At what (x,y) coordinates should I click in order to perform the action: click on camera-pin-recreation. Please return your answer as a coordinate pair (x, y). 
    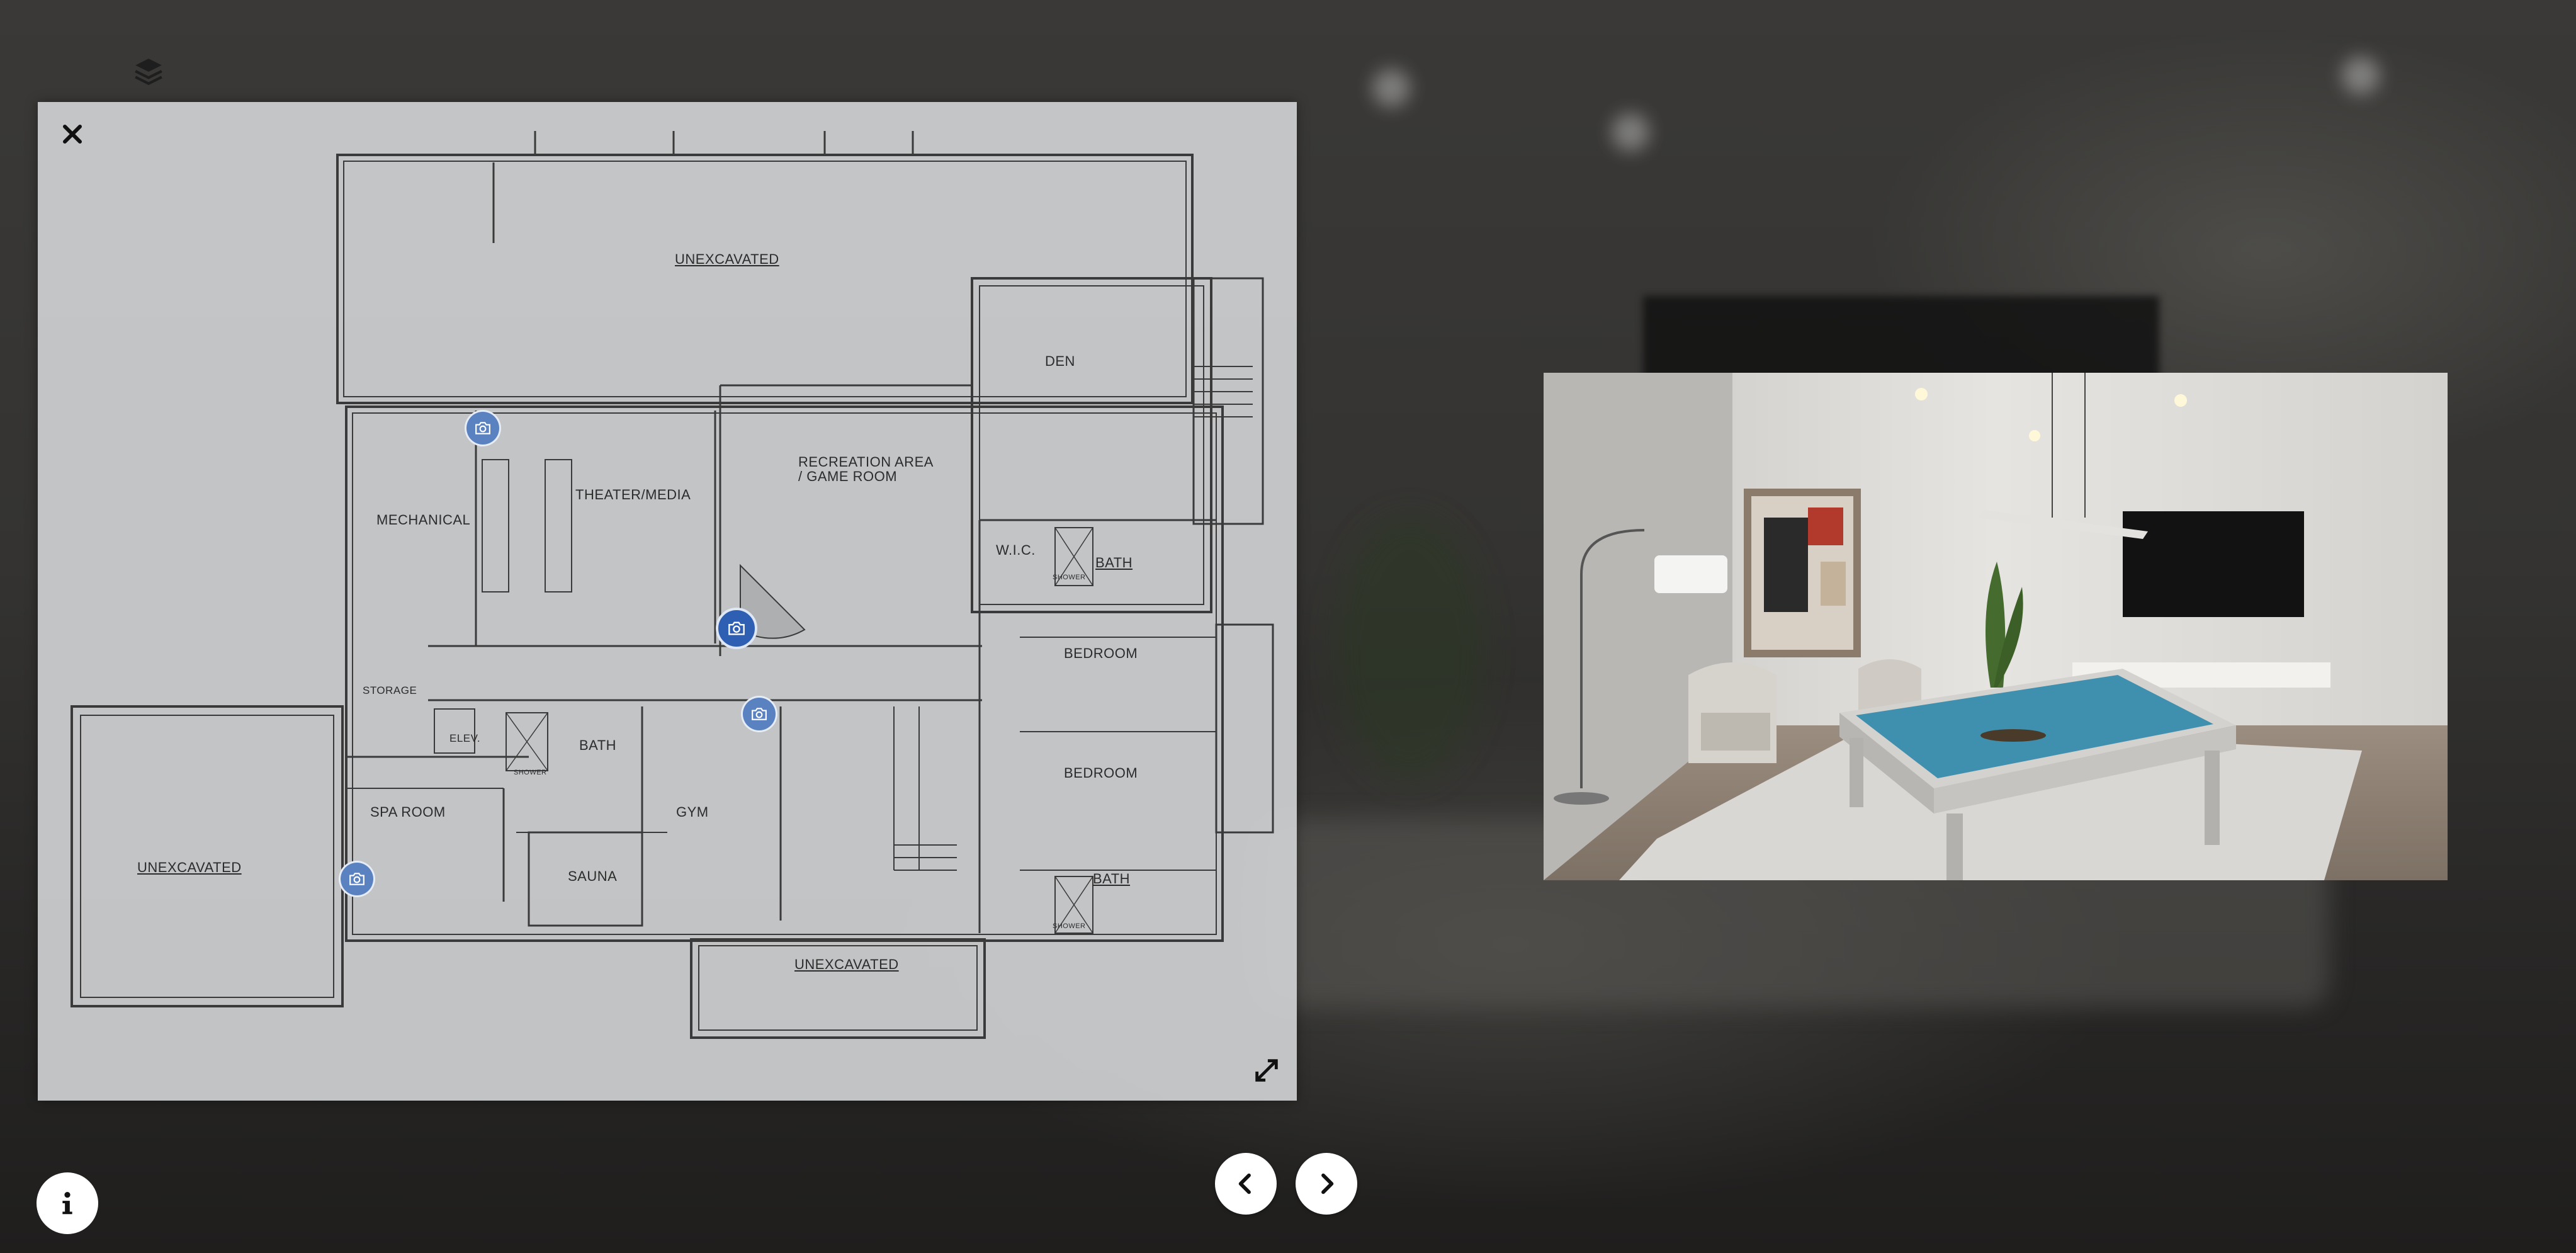
    Looking at the image, I should click on (736, 628).